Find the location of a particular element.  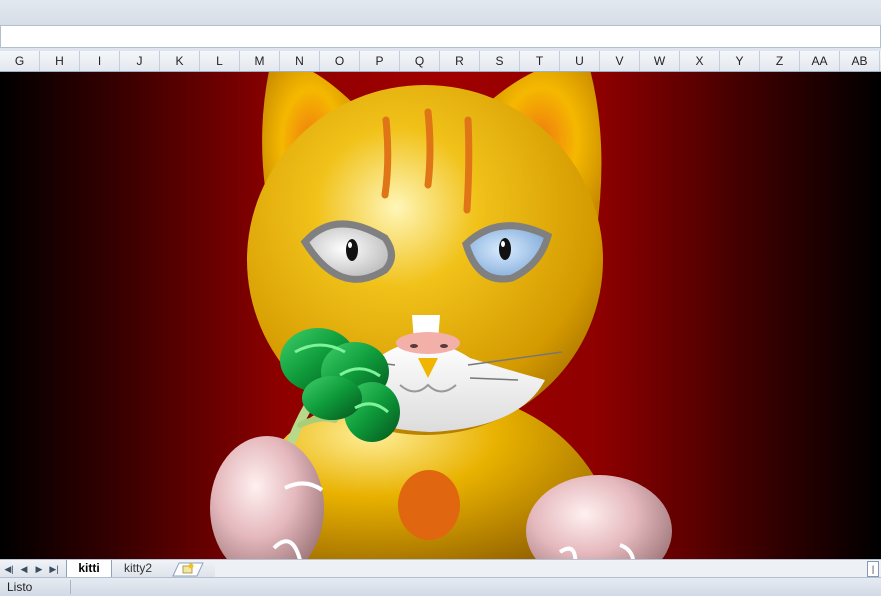

column-header: O is located at coordinates (340, 61).